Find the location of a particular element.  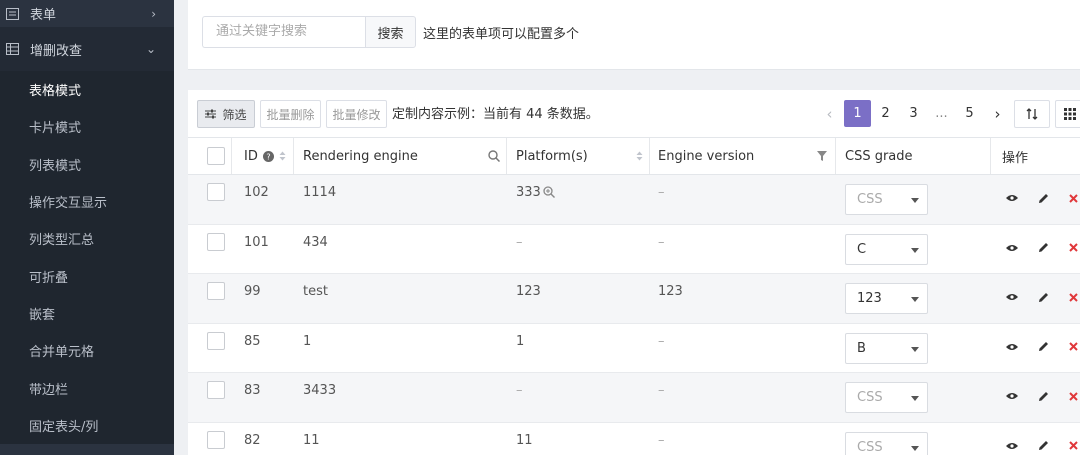

header-id: ID ? is located at coordinates (263, 156).